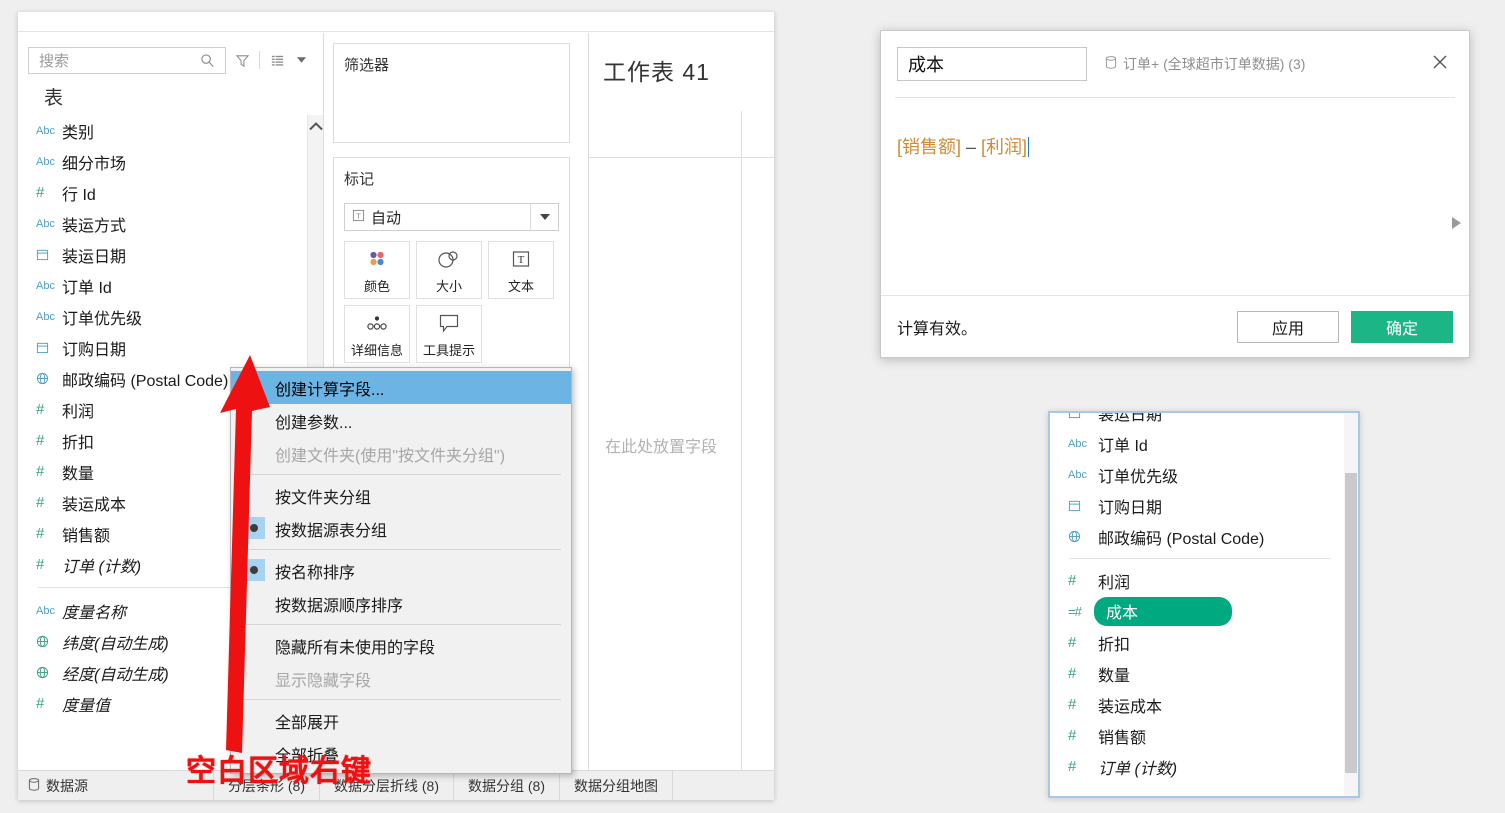 This screenshot has height=813, width=1505. What do you see at coordinates (1197, 766) in the screenshot?
I see `field-row: # 订单 (计数)` at bounding box center [1197, 766].